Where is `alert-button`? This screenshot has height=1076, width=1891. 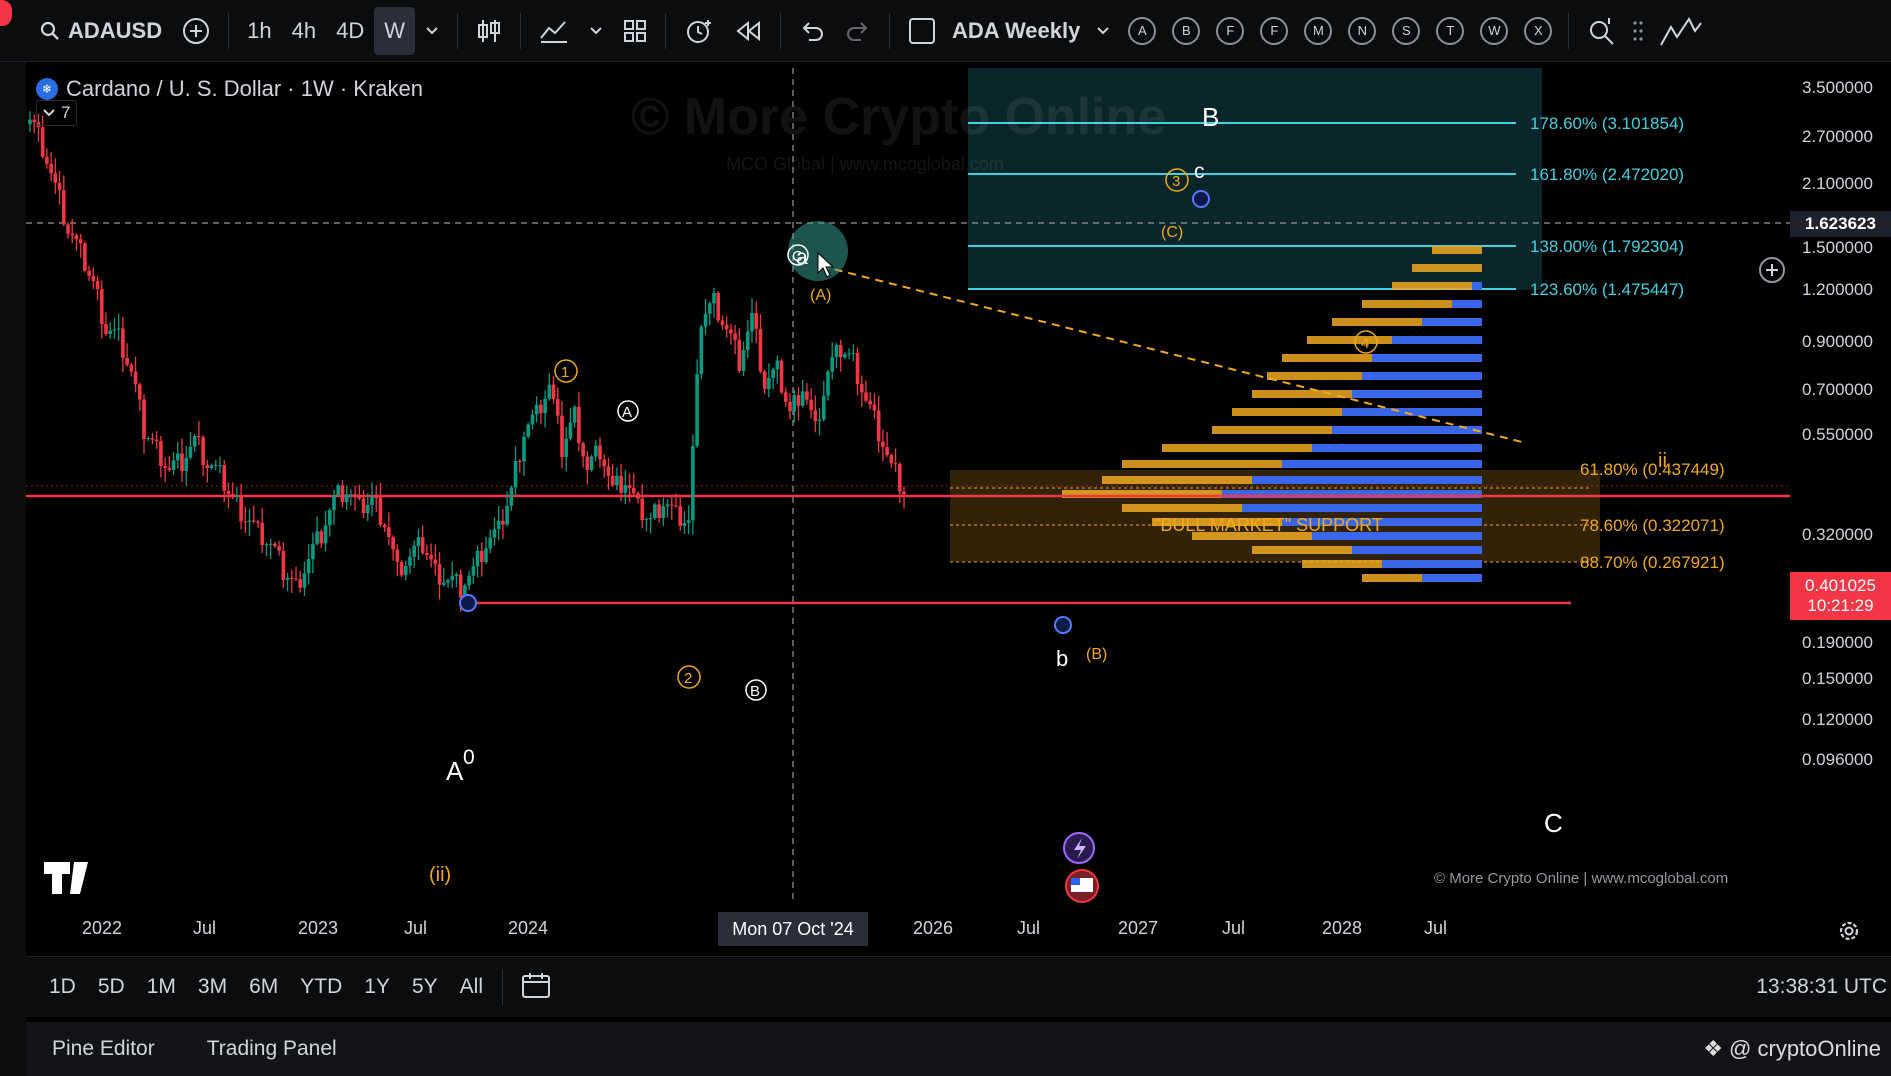 alert-button is located at coordinates (699, 31).